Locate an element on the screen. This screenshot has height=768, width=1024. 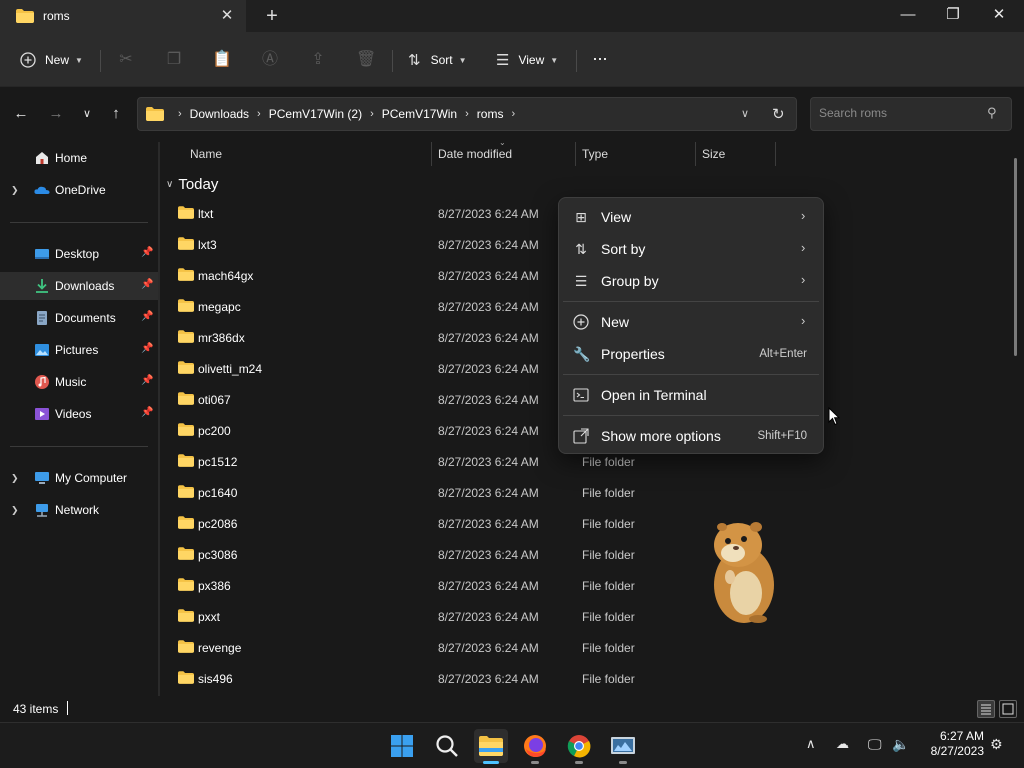
search-taskbar-button is located at coordinates (447, 746).